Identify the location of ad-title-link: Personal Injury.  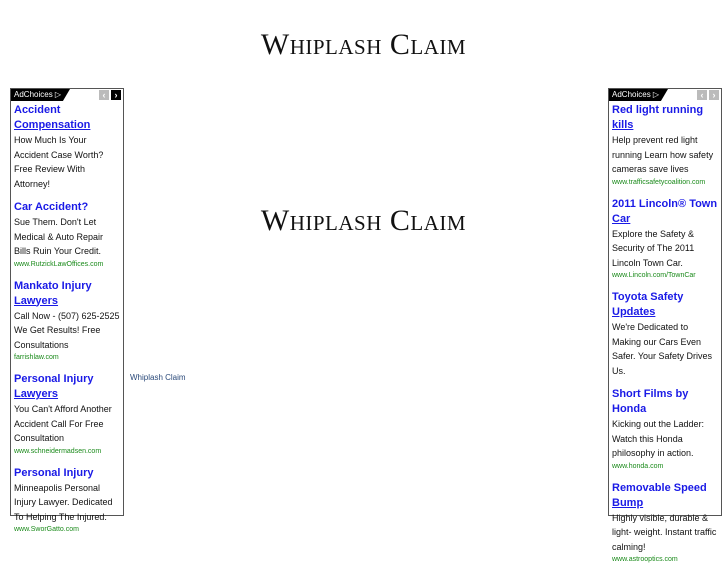
(67, 473).